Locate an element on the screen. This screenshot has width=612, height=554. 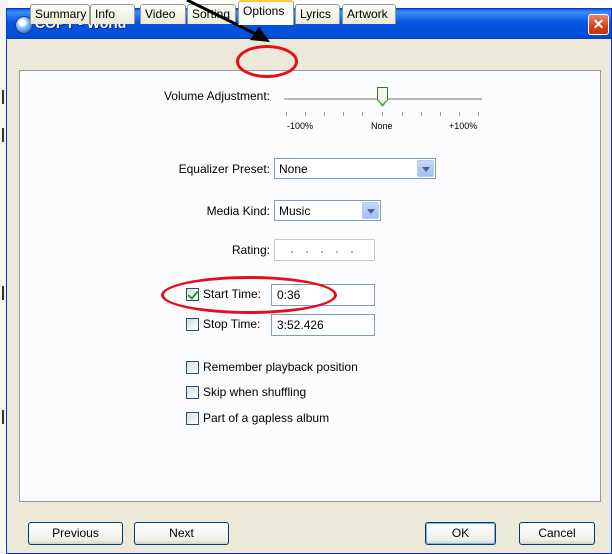
tab-options: Options is located at coordinates (266, 12).